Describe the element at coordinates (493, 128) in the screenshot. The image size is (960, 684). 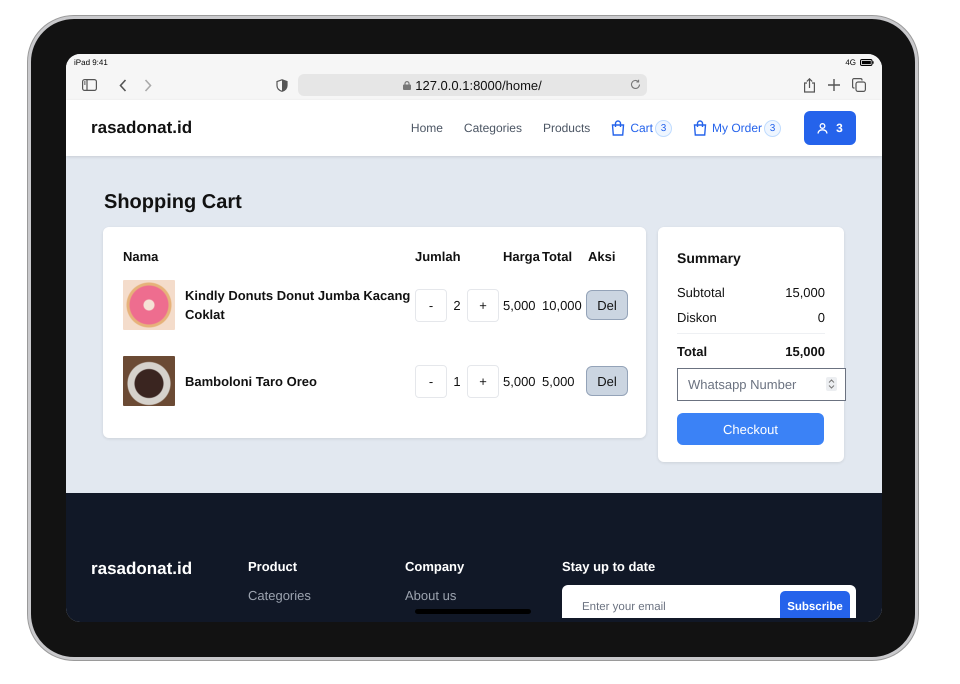
I see `nav-link: Categories` at that location.